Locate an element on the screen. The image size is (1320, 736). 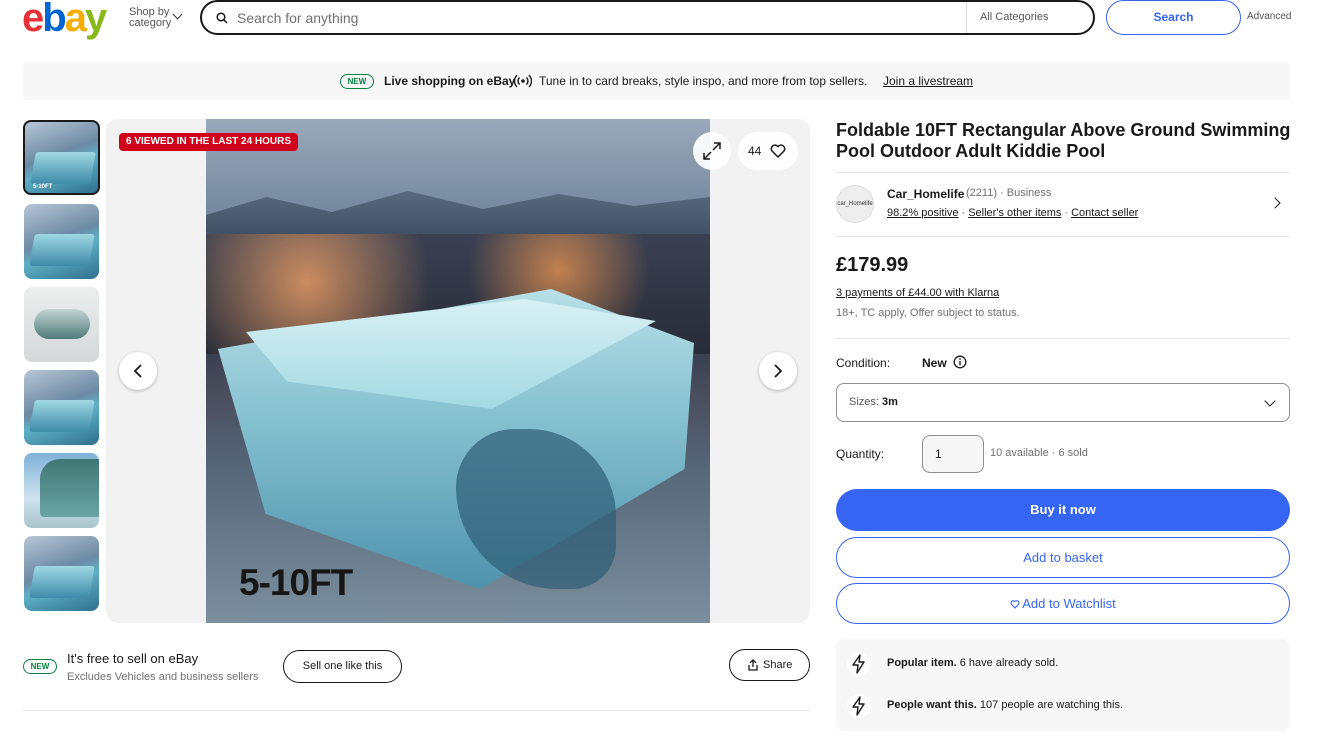
watchlist-label: Add to Watchlist is located at coordinates (1069, 603).